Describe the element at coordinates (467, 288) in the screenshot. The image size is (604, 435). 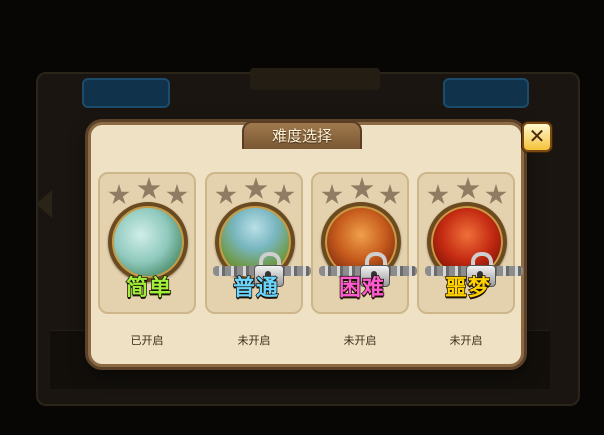
I see `difficulty-label-nightmare: 噩梦` at that location.